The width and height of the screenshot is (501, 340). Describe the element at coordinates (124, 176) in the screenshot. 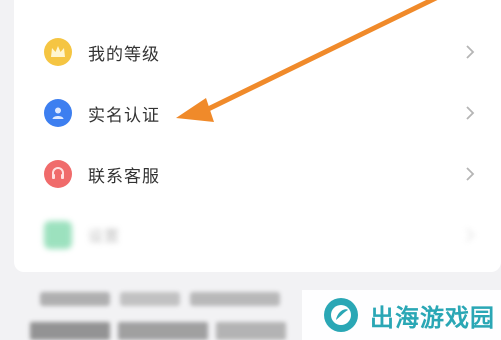

I see `menu-item-label: 联系客服` at that location.